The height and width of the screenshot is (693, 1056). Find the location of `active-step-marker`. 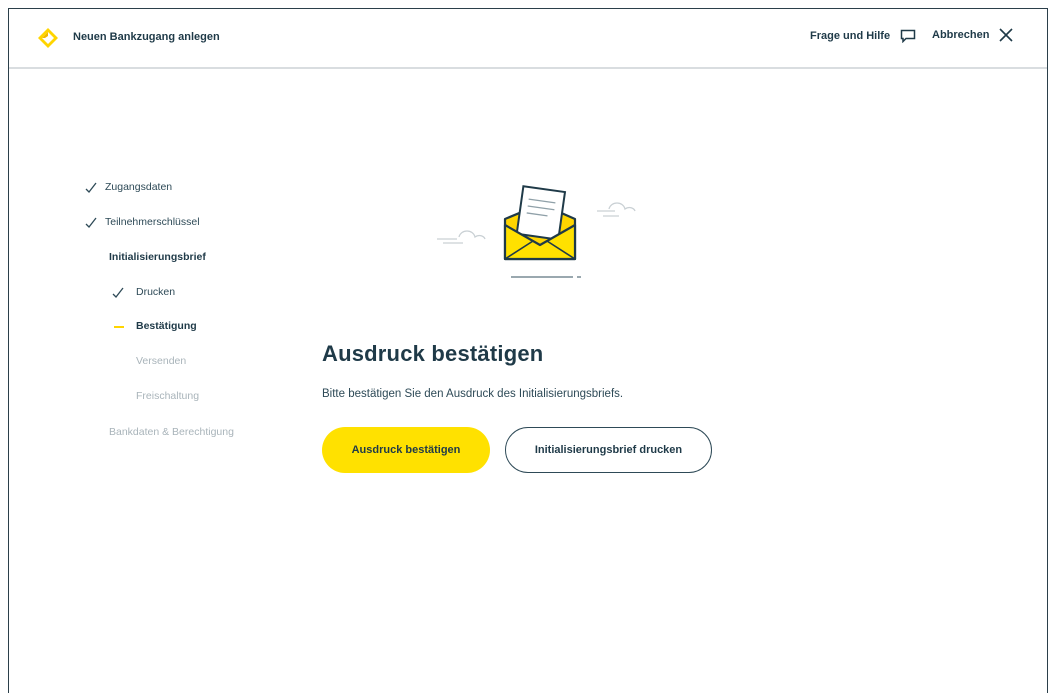

active-step-marker is located at coordinates (119, 327).